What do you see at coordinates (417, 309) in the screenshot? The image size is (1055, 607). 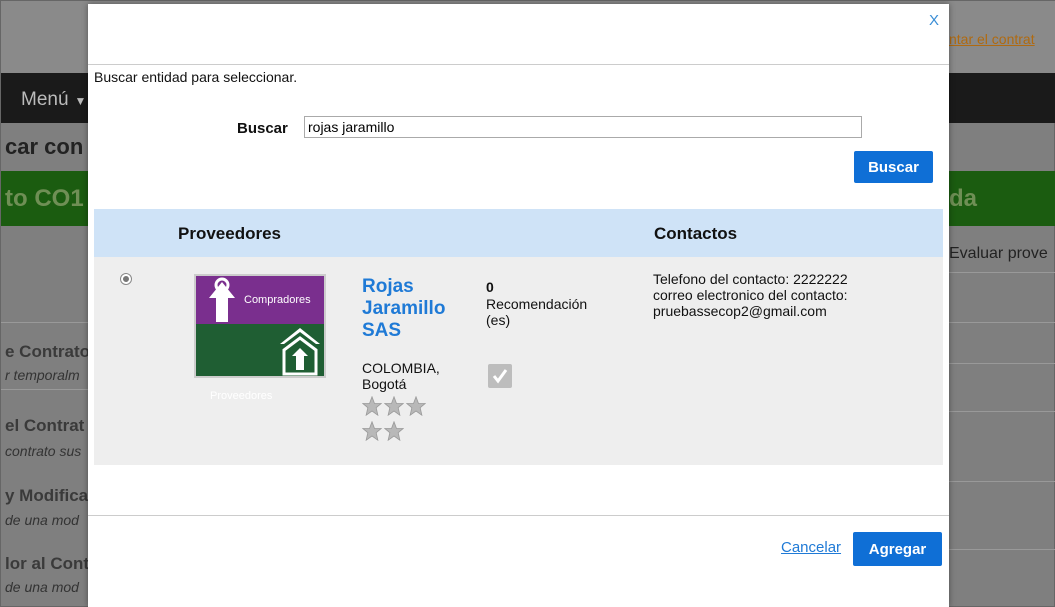 I see `provider-name-link: Rojas Jaramillo SAS` at bounding box center [417, 309].